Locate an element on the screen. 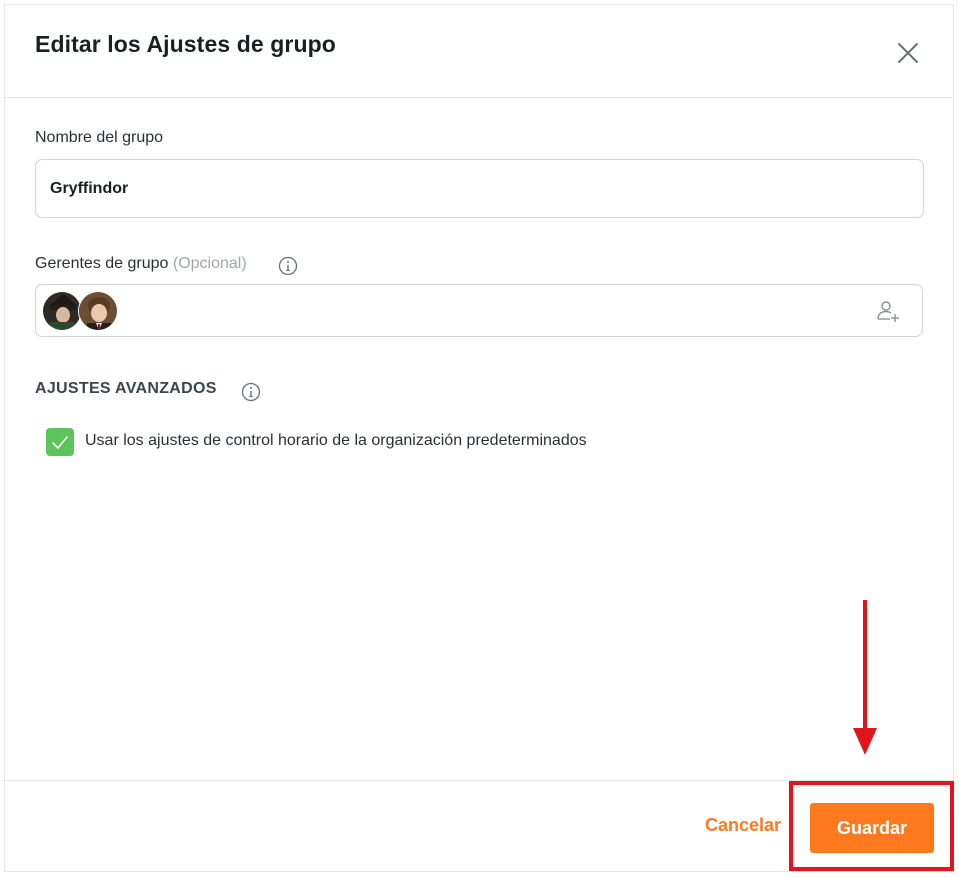 This screenshot has width=959, height=877. save-button: Guardar is located at coordinates (872, 828).